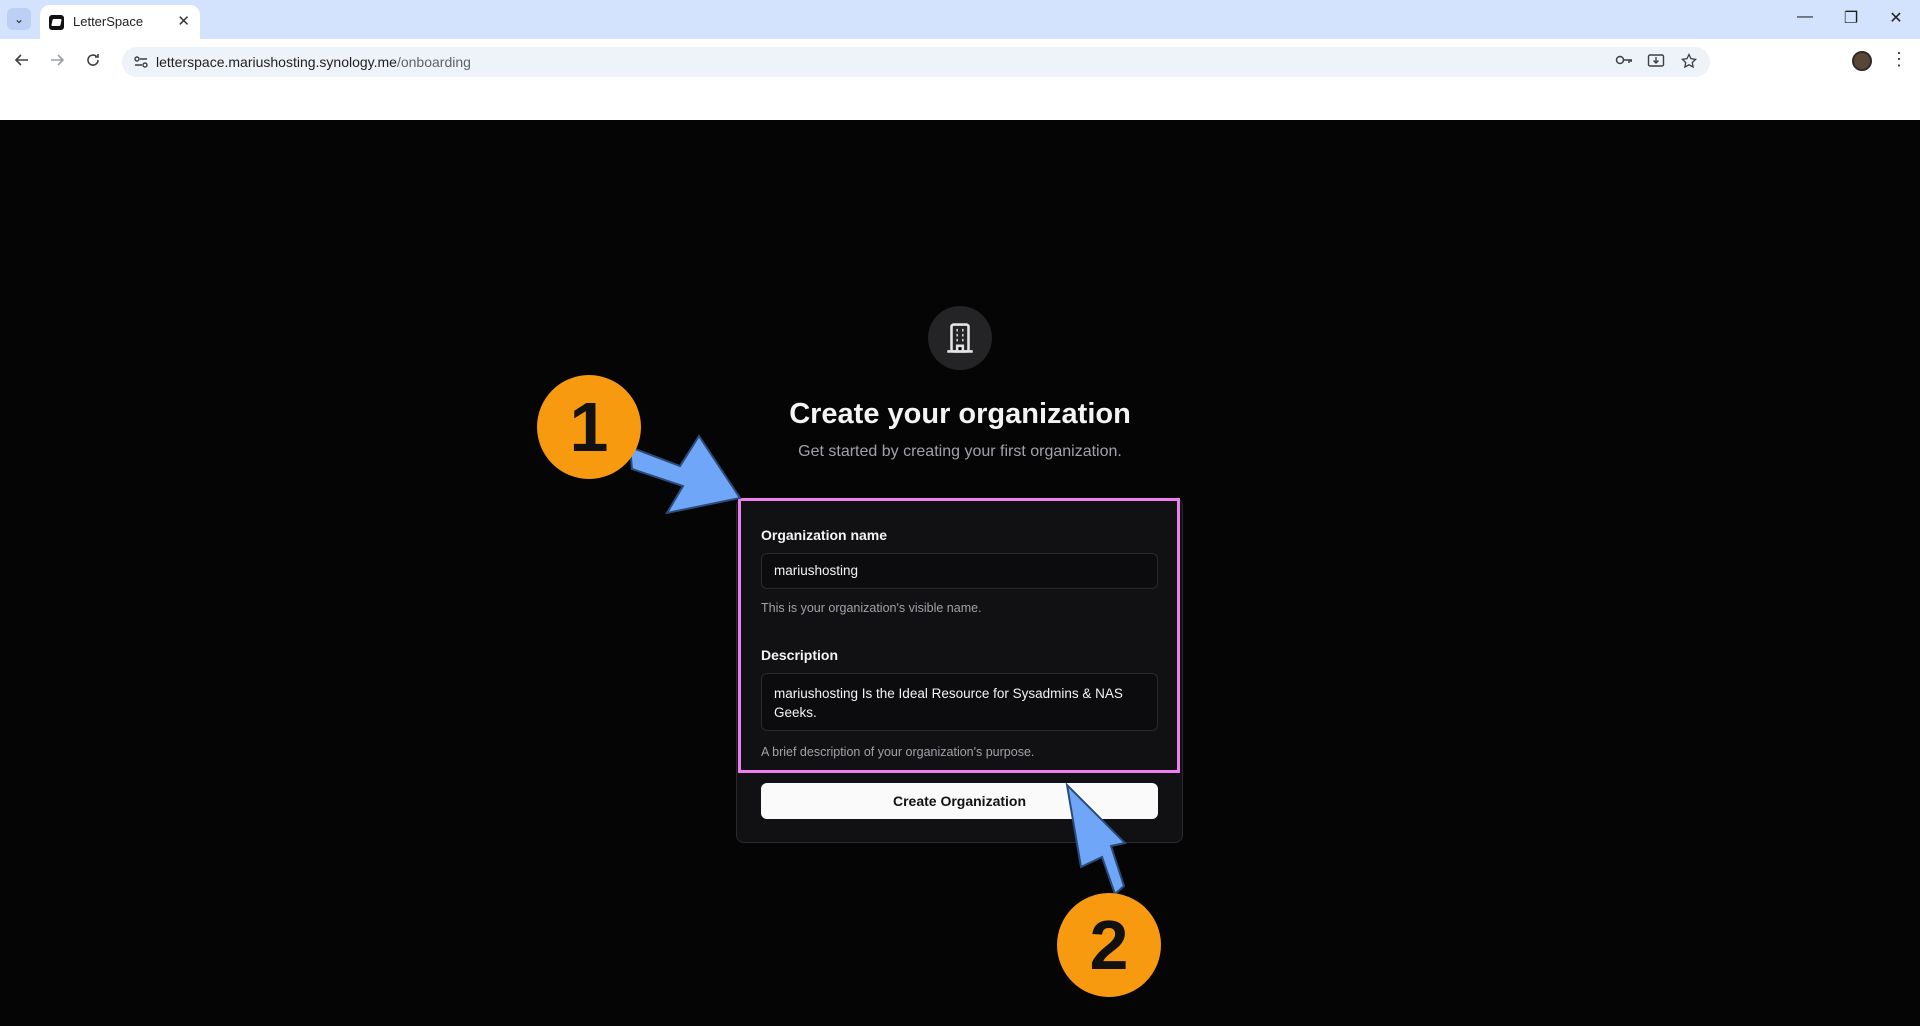 This screenshot has height=1026, width=1920. What do you see at coordinates (1096, 839) in the screenshot?
I see `arrow-step2` at bounding box center [1096, 839].